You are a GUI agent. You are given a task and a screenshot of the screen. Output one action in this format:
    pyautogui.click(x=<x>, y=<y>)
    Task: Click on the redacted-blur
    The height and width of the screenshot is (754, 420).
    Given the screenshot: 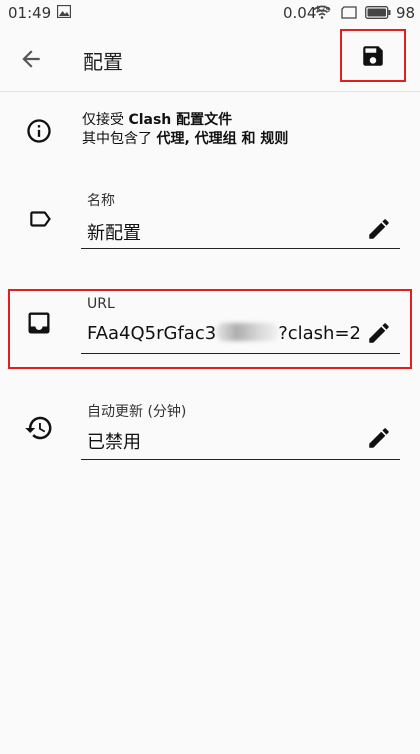 What is the action you would take?
    pyautogui.click(x=247, y=332)
    